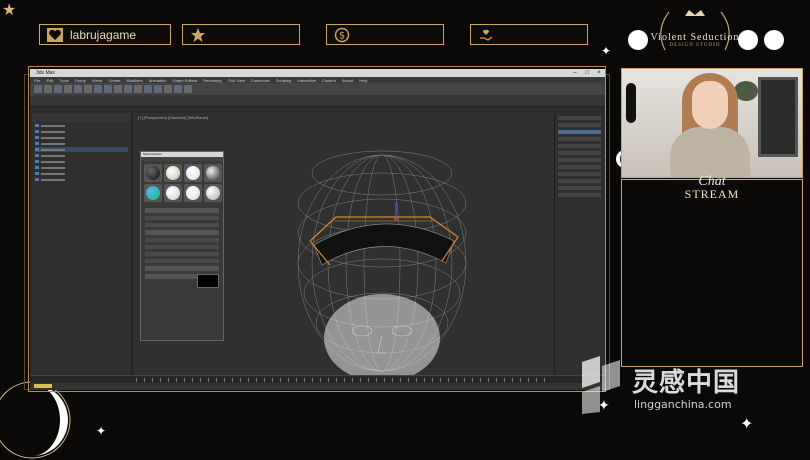  I want to click on command-panel, so click(579, 244).